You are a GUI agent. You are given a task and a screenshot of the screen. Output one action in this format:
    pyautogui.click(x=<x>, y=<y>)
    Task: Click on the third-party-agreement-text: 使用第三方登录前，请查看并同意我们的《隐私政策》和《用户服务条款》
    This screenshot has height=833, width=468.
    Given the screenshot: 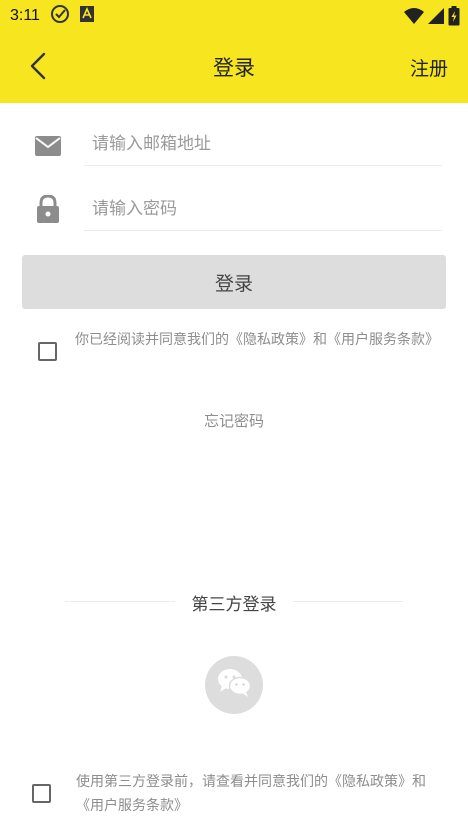 What is the action you would take?
    pyautogui.click(x=251, y=794)
    